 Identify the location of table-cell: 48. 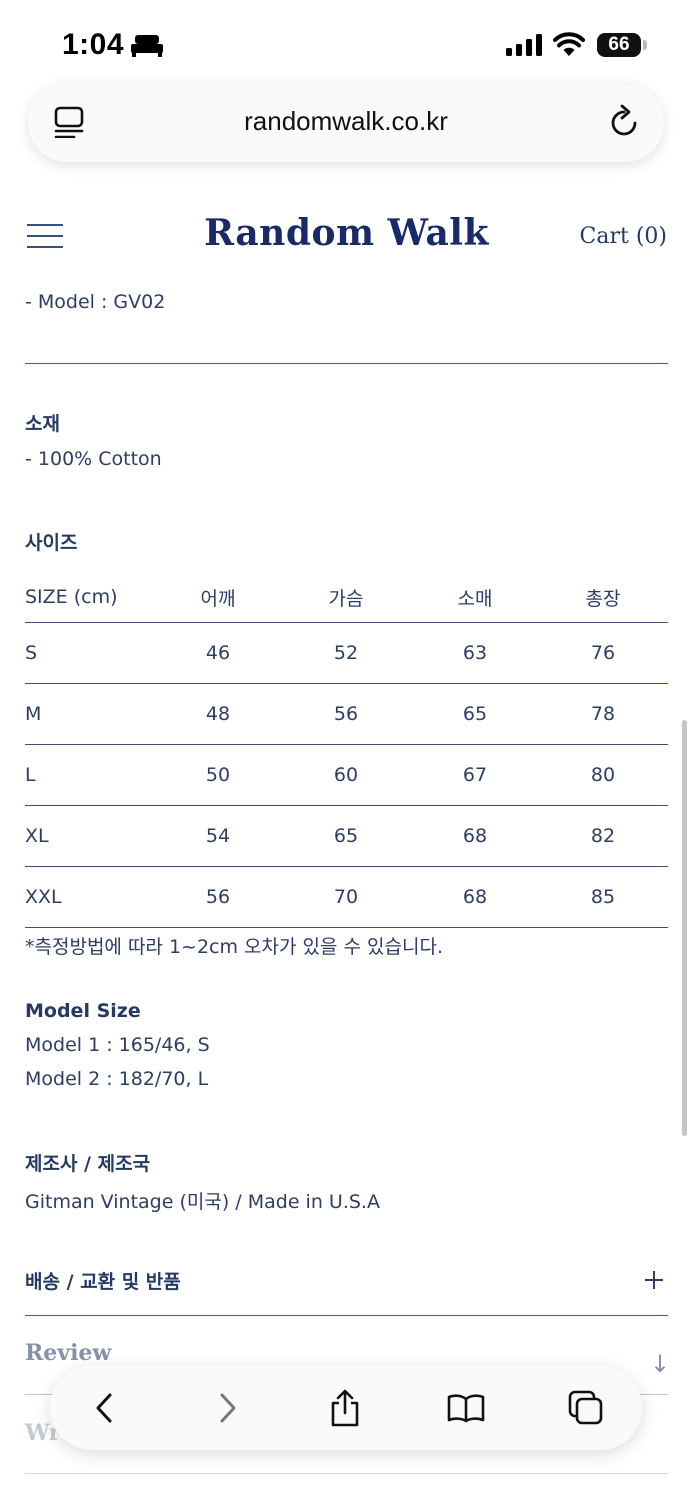
(218, 714).